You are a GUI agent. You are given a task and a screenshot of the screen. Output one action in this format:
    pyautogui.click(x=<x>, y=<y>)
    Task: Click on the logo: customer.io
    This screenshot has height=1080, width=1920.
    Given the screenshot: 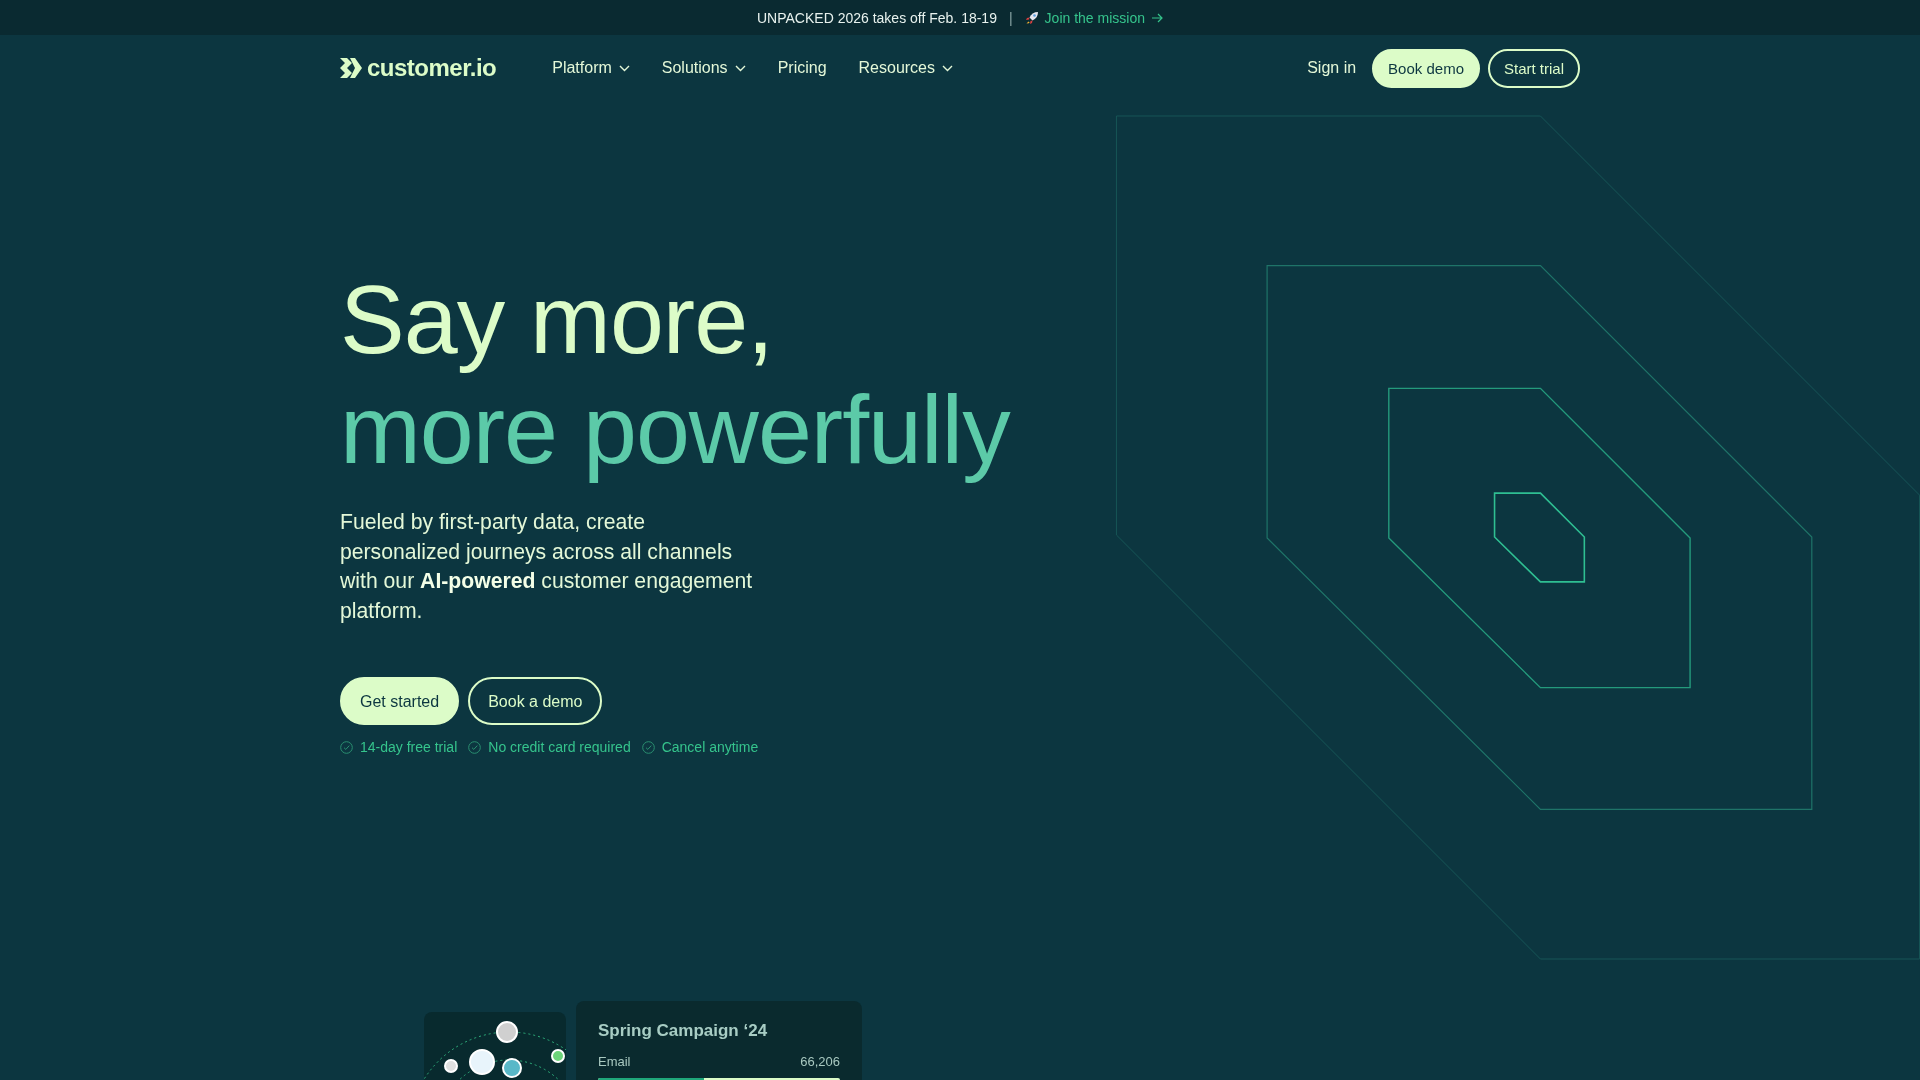 What is the action you would take?
    pyautogui.click(x=418, y=68)
    